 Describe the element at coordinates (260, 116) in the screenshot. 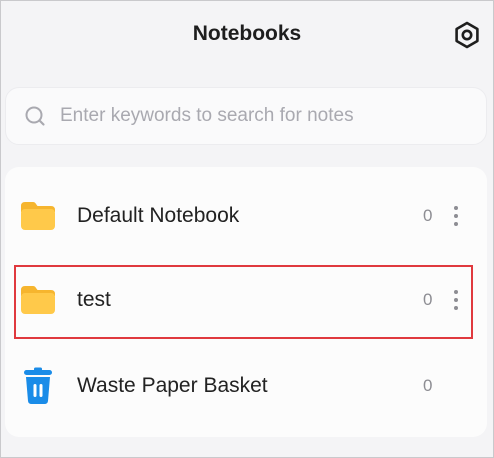

I see `search-input` at that location.